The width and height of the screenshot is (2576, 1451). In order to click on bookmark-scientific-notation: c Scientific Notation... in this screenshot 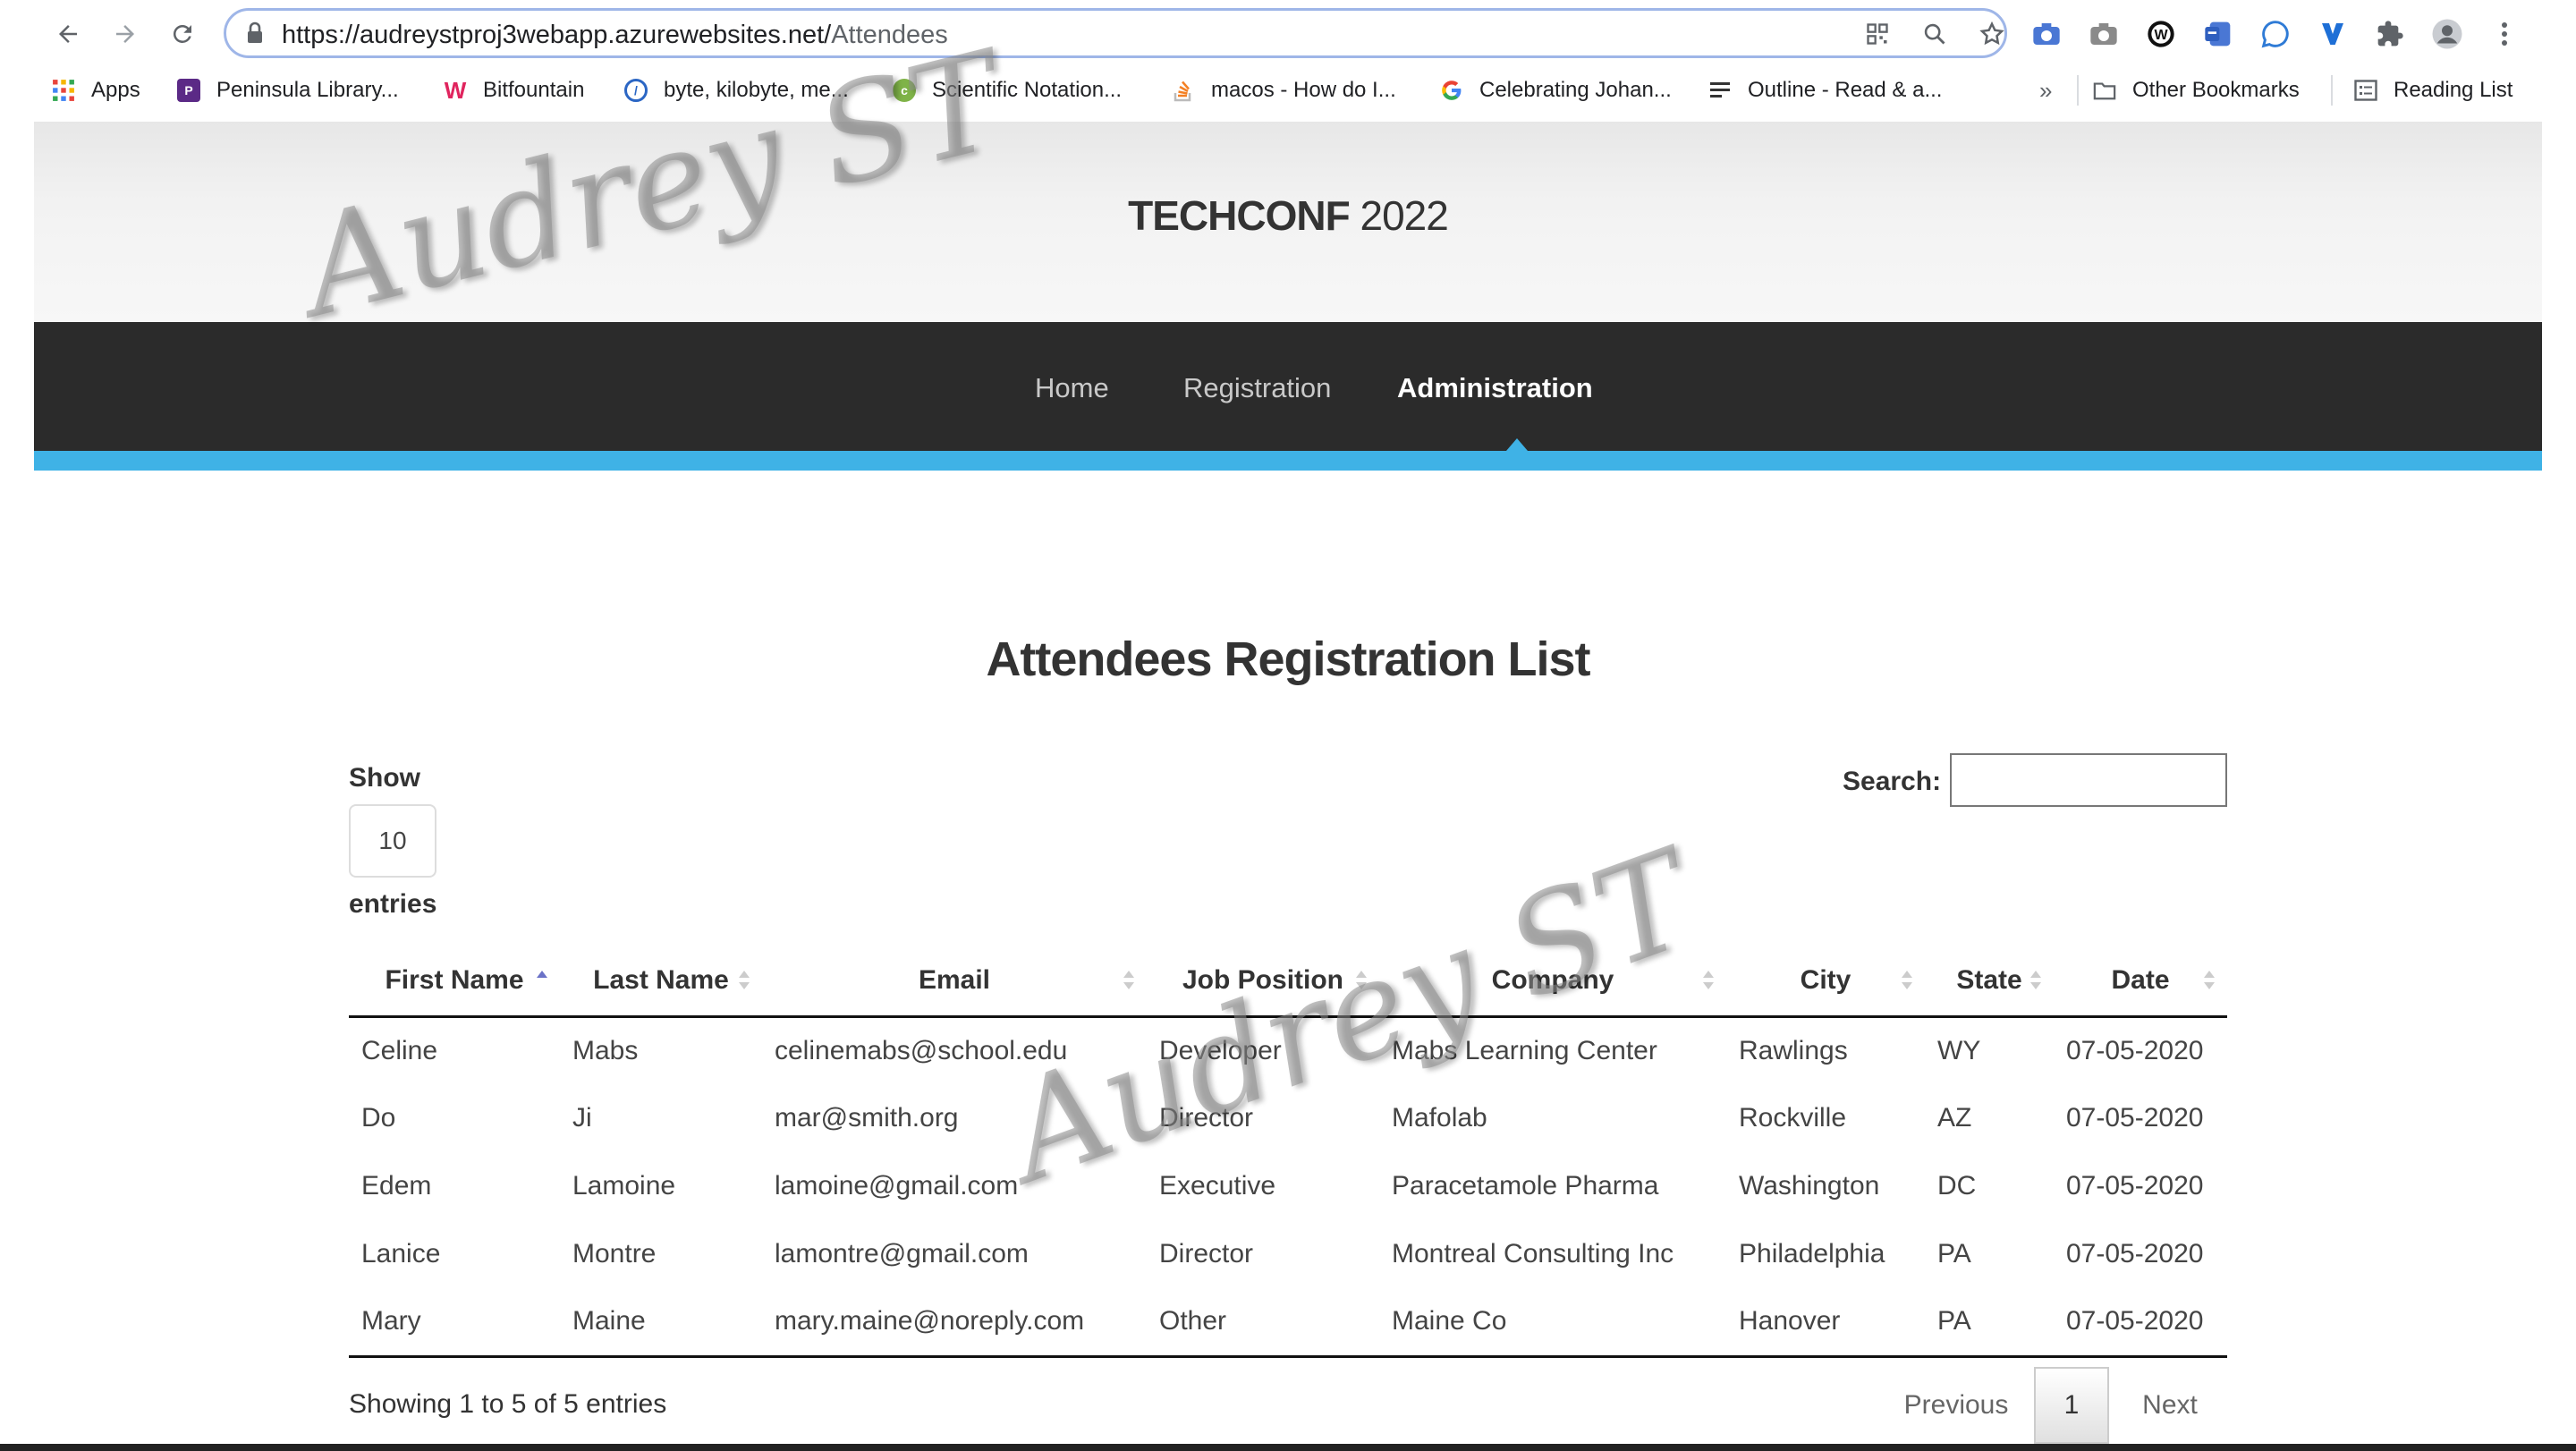, I will do `click(1007, 90)`.